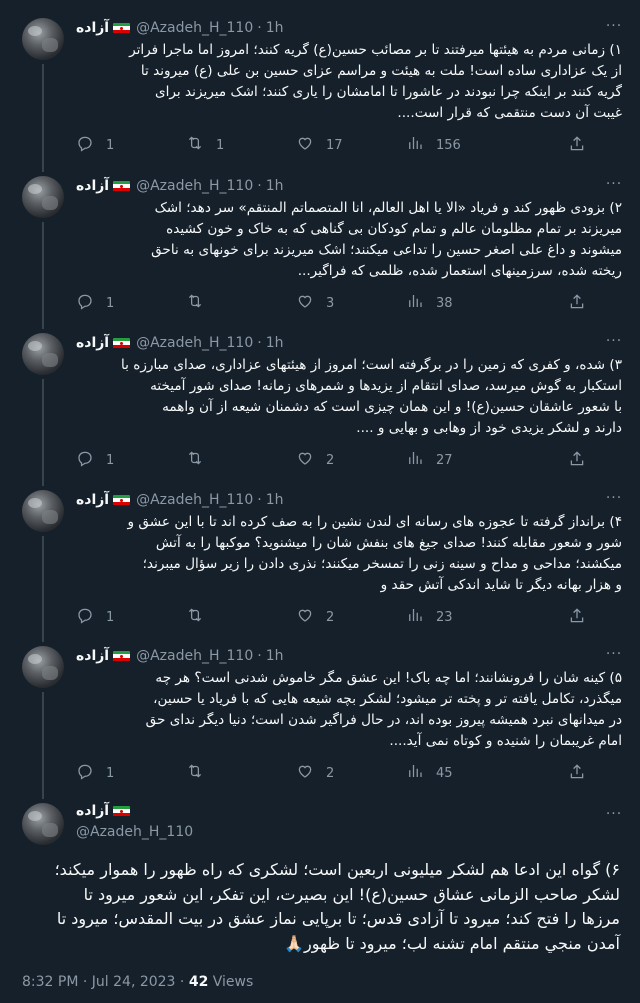 The height and width of the screenshot is (1003, 640). I want to click on like-count: 17, so click(334, 145).